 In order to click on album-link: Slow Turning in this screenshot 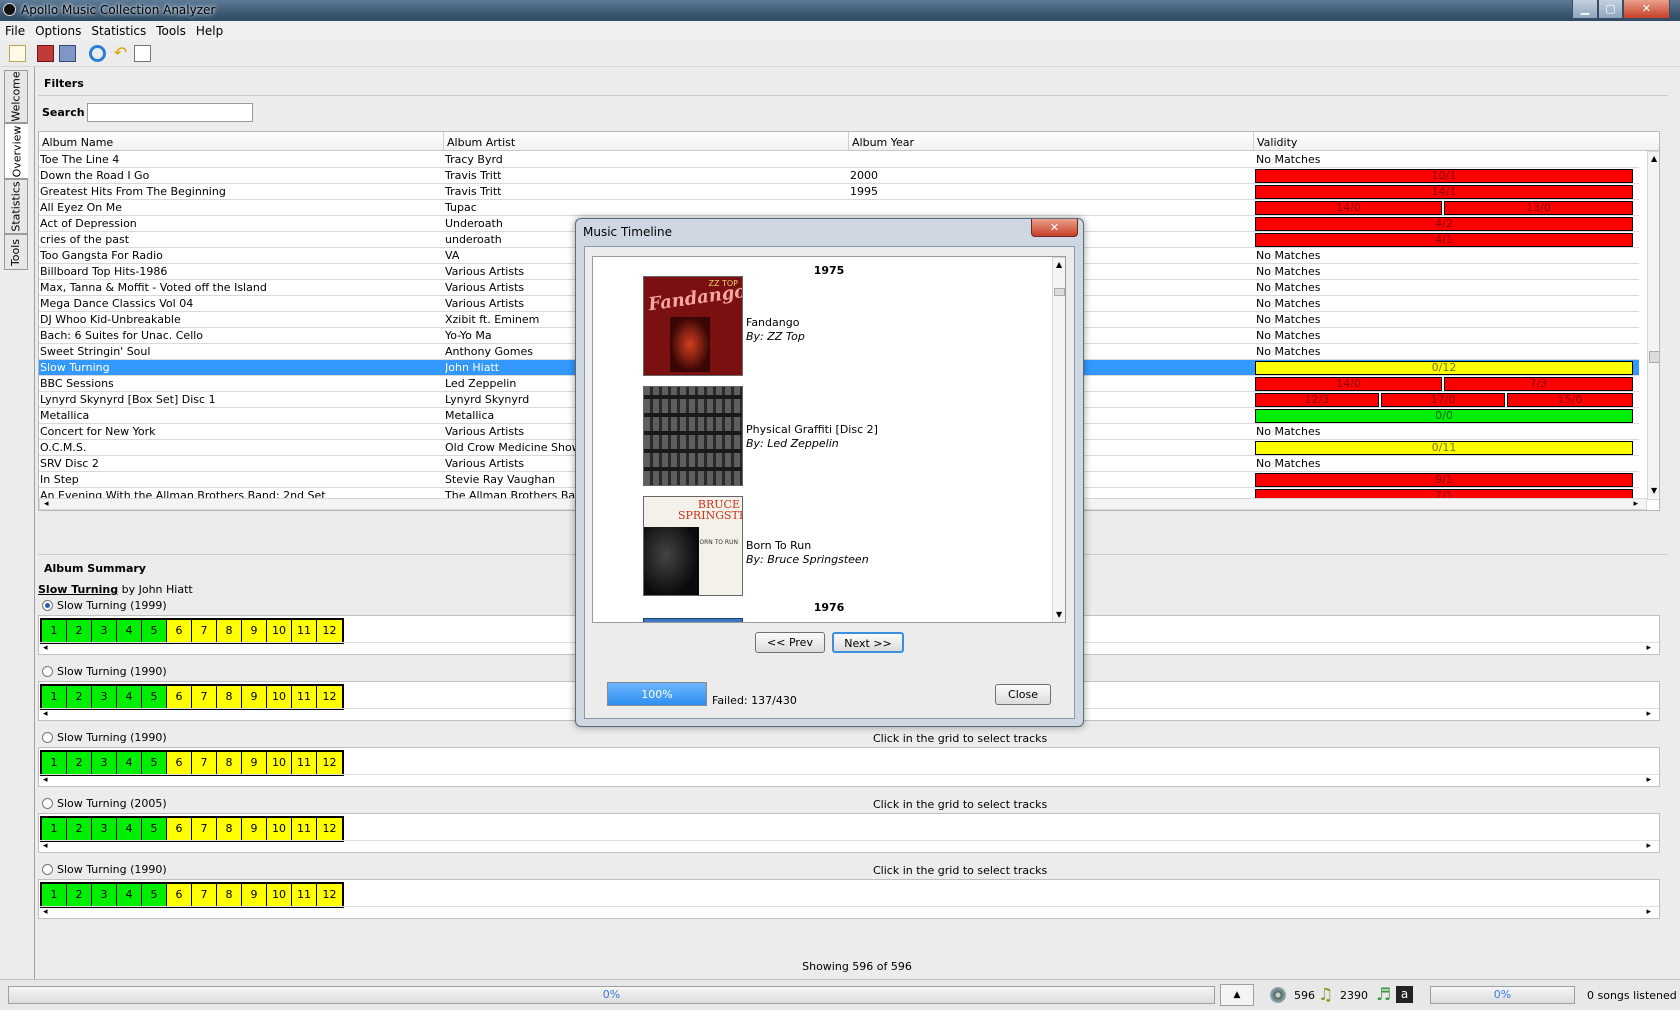, I will do `click(78, 589)`.